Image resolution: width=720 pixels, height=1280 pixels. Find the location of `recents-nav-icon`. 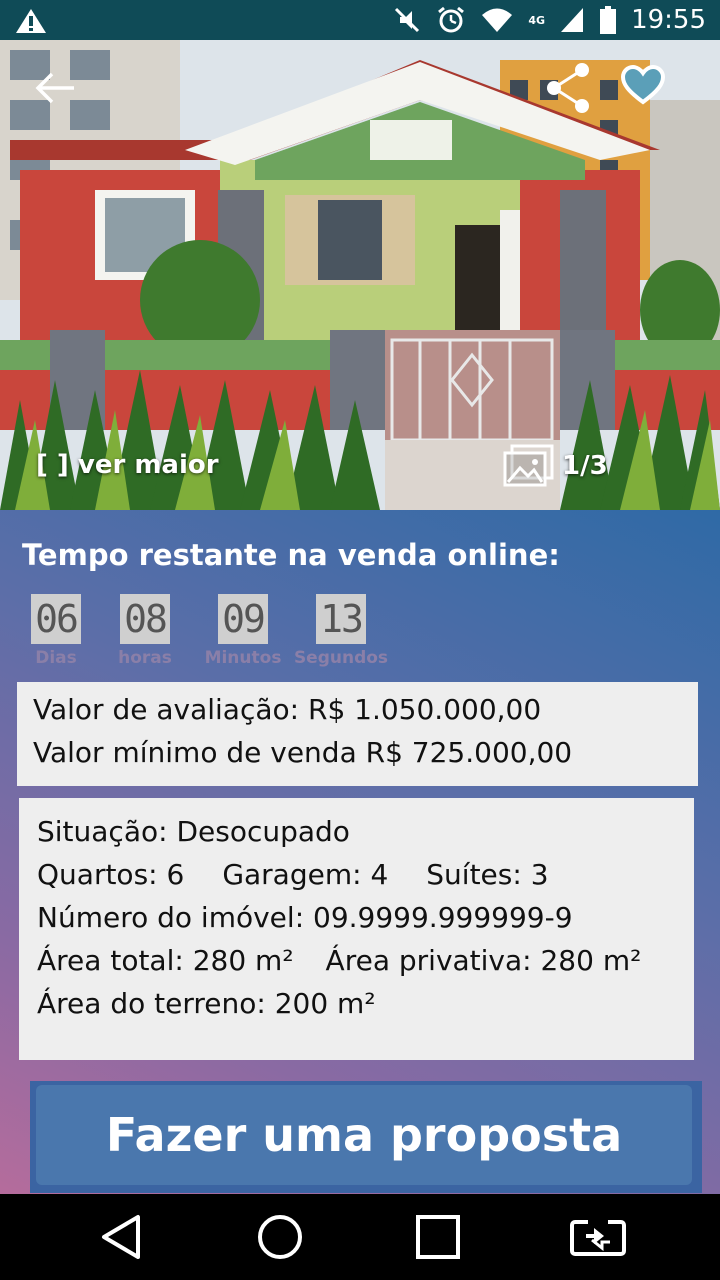

recents-nav-icon is located at coordinates (438, 1237).